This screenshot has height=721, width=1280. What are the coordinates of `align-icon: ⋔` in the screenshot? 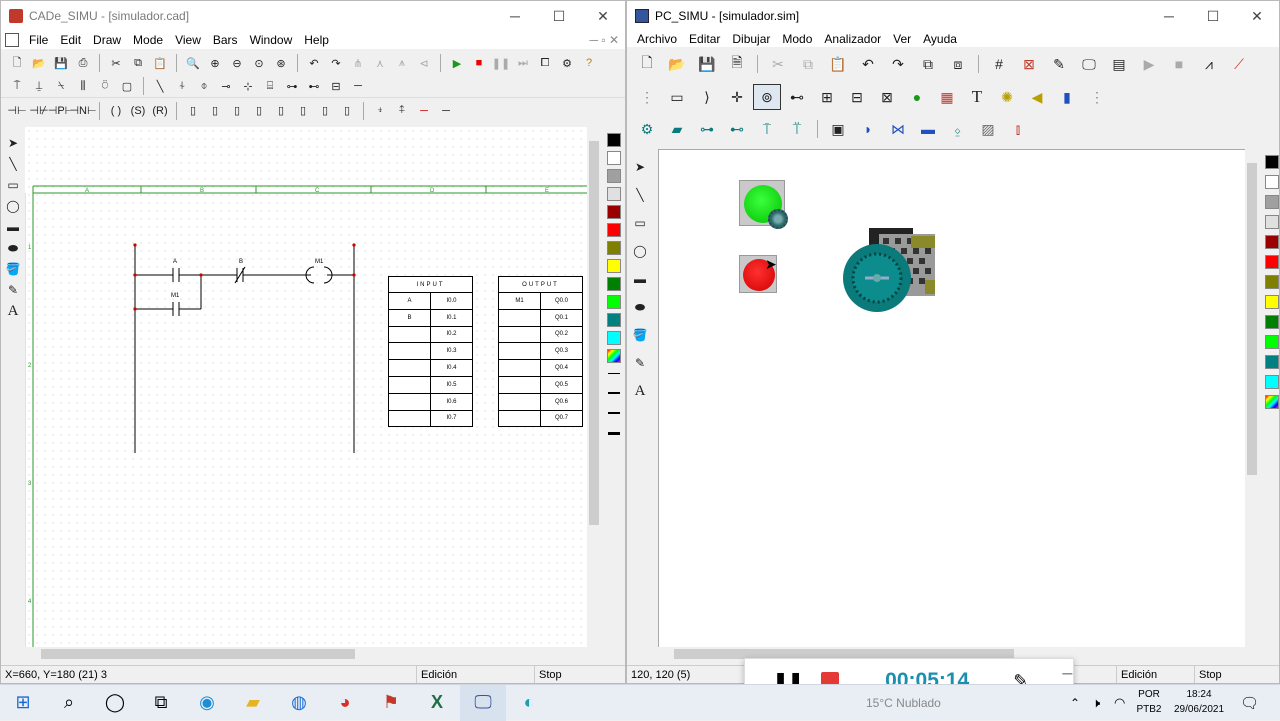 It's located at (358, 63).